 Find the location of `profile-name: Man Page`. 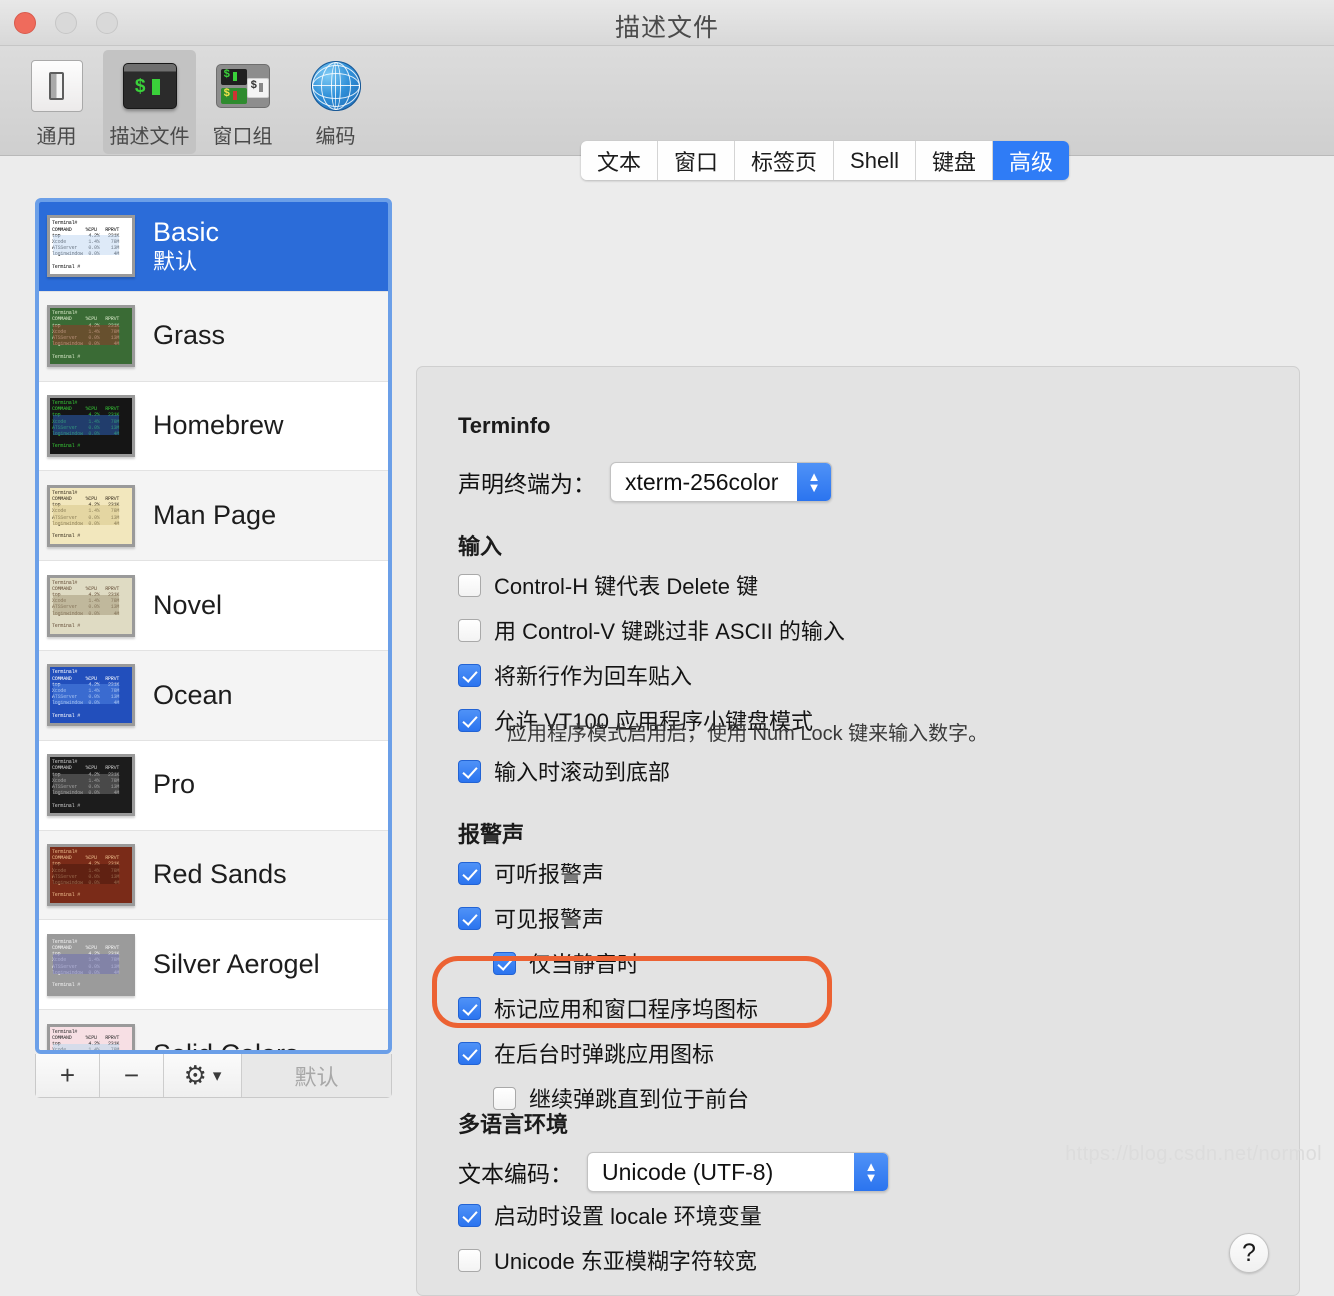

profile-name: Man Page is located at coordinates (214, 516).